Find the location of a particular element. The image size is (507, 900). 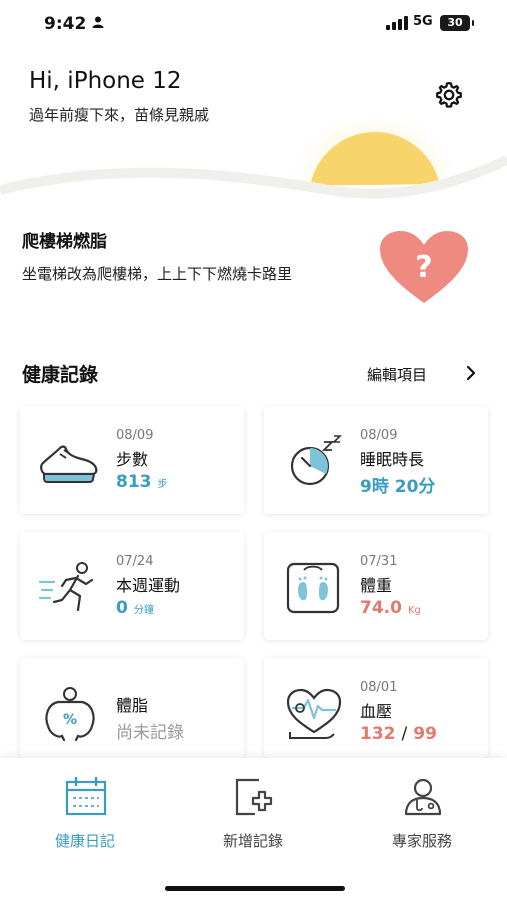

exercise-value: 0 is located at coordinates (122, 608).